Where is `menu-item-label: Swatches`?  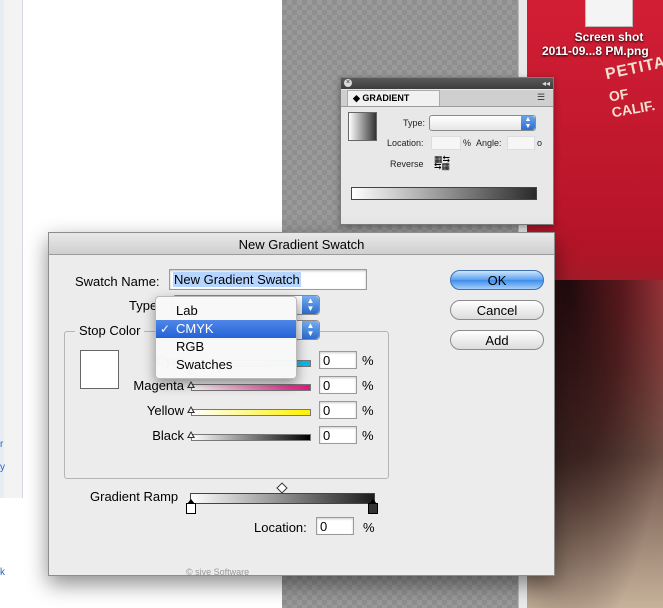 menu-item-label: Swatches is located at coordinates (204, 364).